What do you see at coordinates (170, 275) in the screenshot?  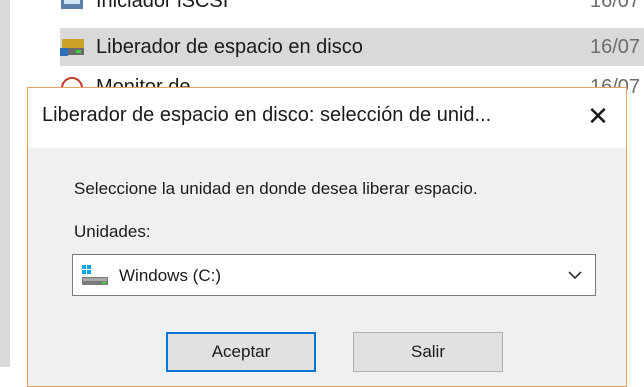 I see `selected-drive-value: Windows (C:)` at bounding box center [170, 275].